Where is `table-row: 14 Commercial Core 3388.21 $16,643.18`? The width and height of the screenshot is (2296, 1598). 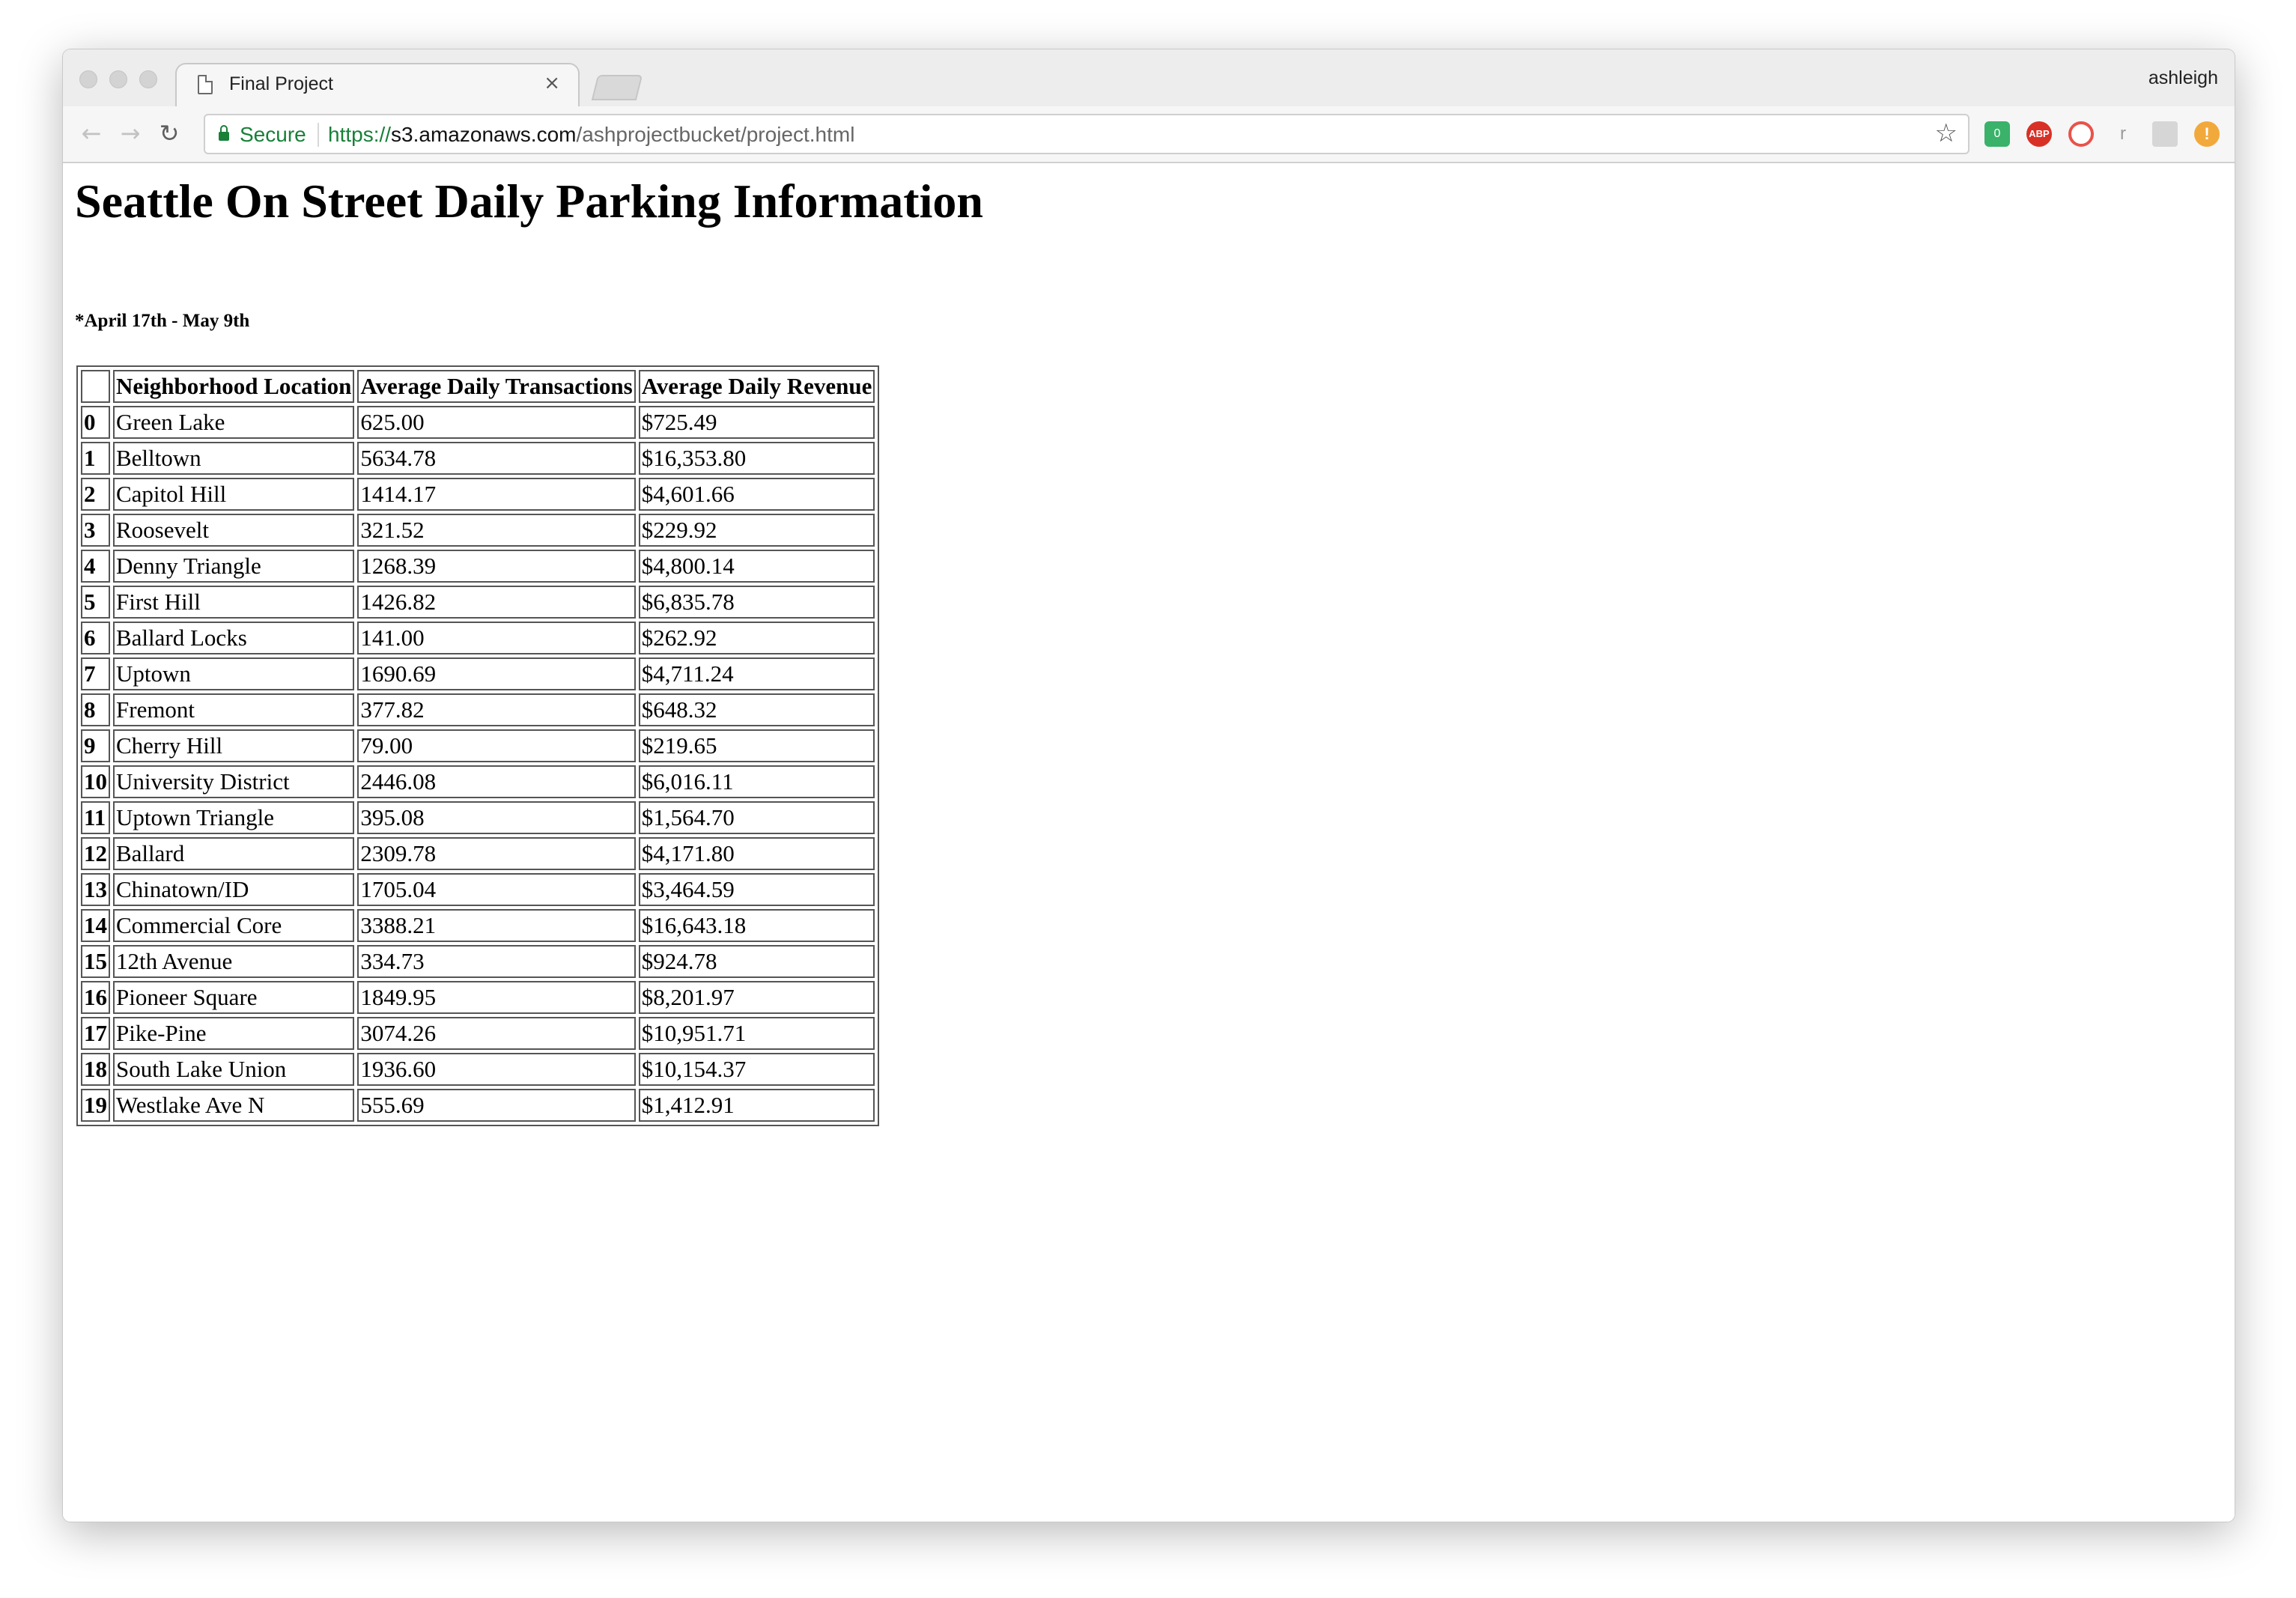
table-row: 14 Commercial Core 3388.21 $16,643.18 is located at coordinates (478, 926).